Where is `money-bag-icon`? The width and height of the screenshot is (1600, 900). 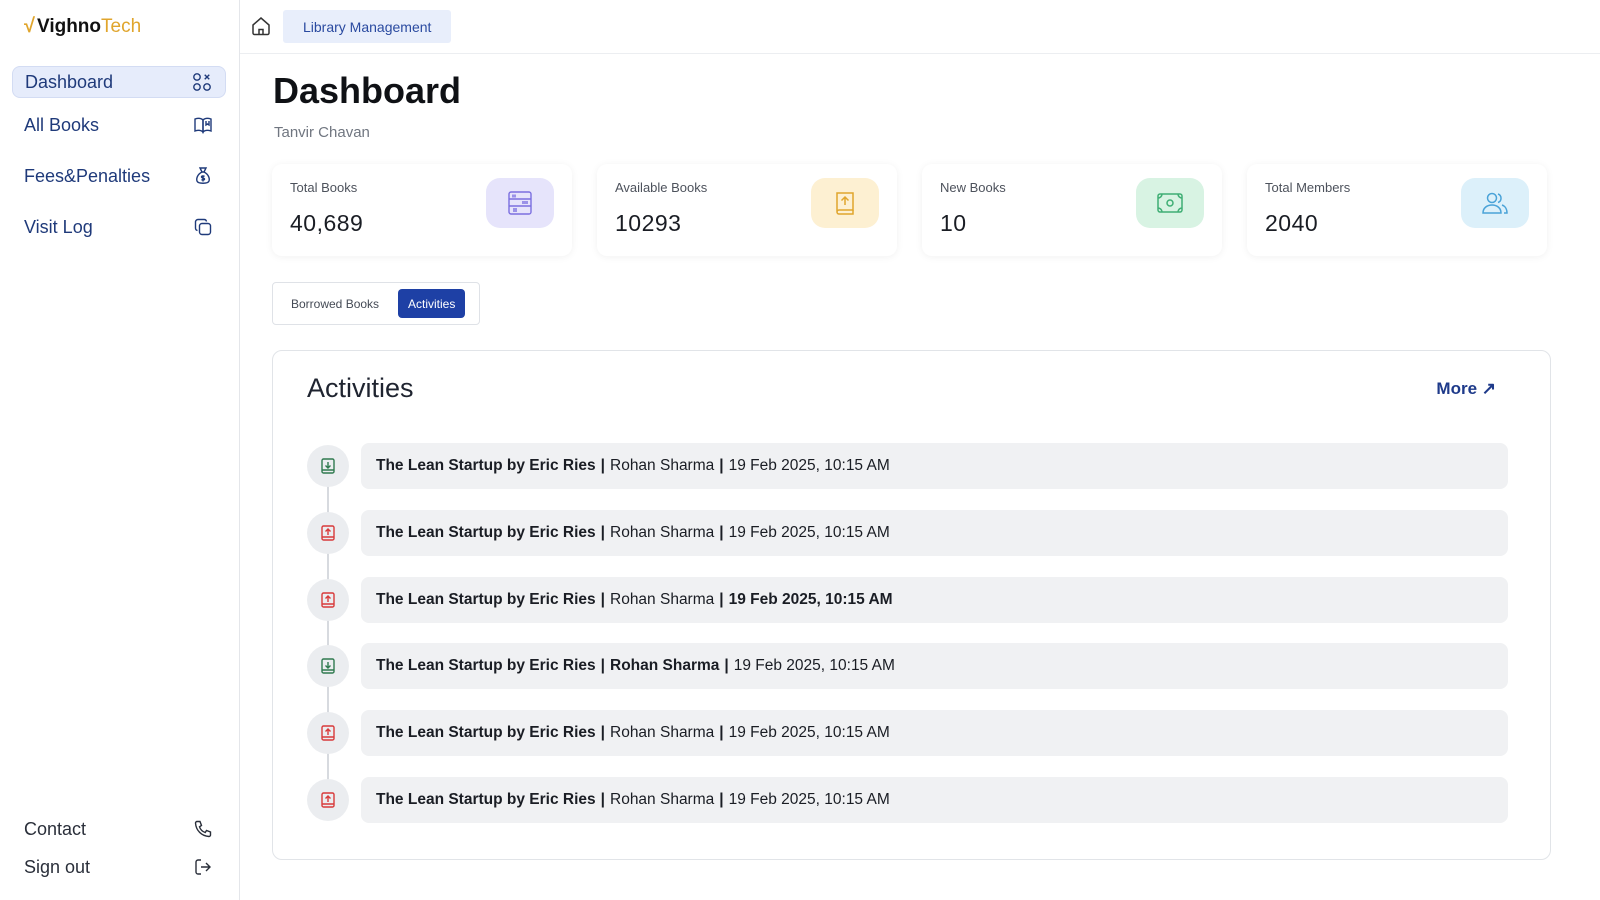
money-bag-icon is located at coordinates (203, 176).